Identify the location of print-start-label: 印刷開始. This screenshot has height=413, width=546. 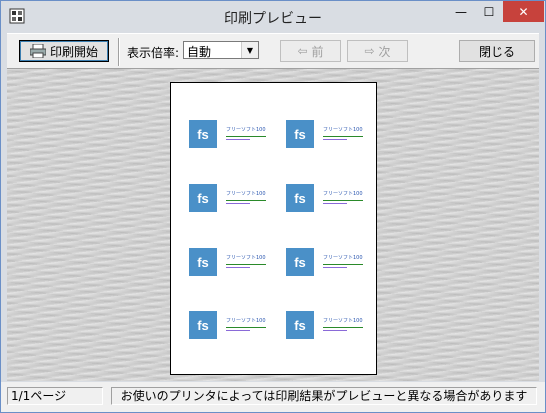
(73, 51).